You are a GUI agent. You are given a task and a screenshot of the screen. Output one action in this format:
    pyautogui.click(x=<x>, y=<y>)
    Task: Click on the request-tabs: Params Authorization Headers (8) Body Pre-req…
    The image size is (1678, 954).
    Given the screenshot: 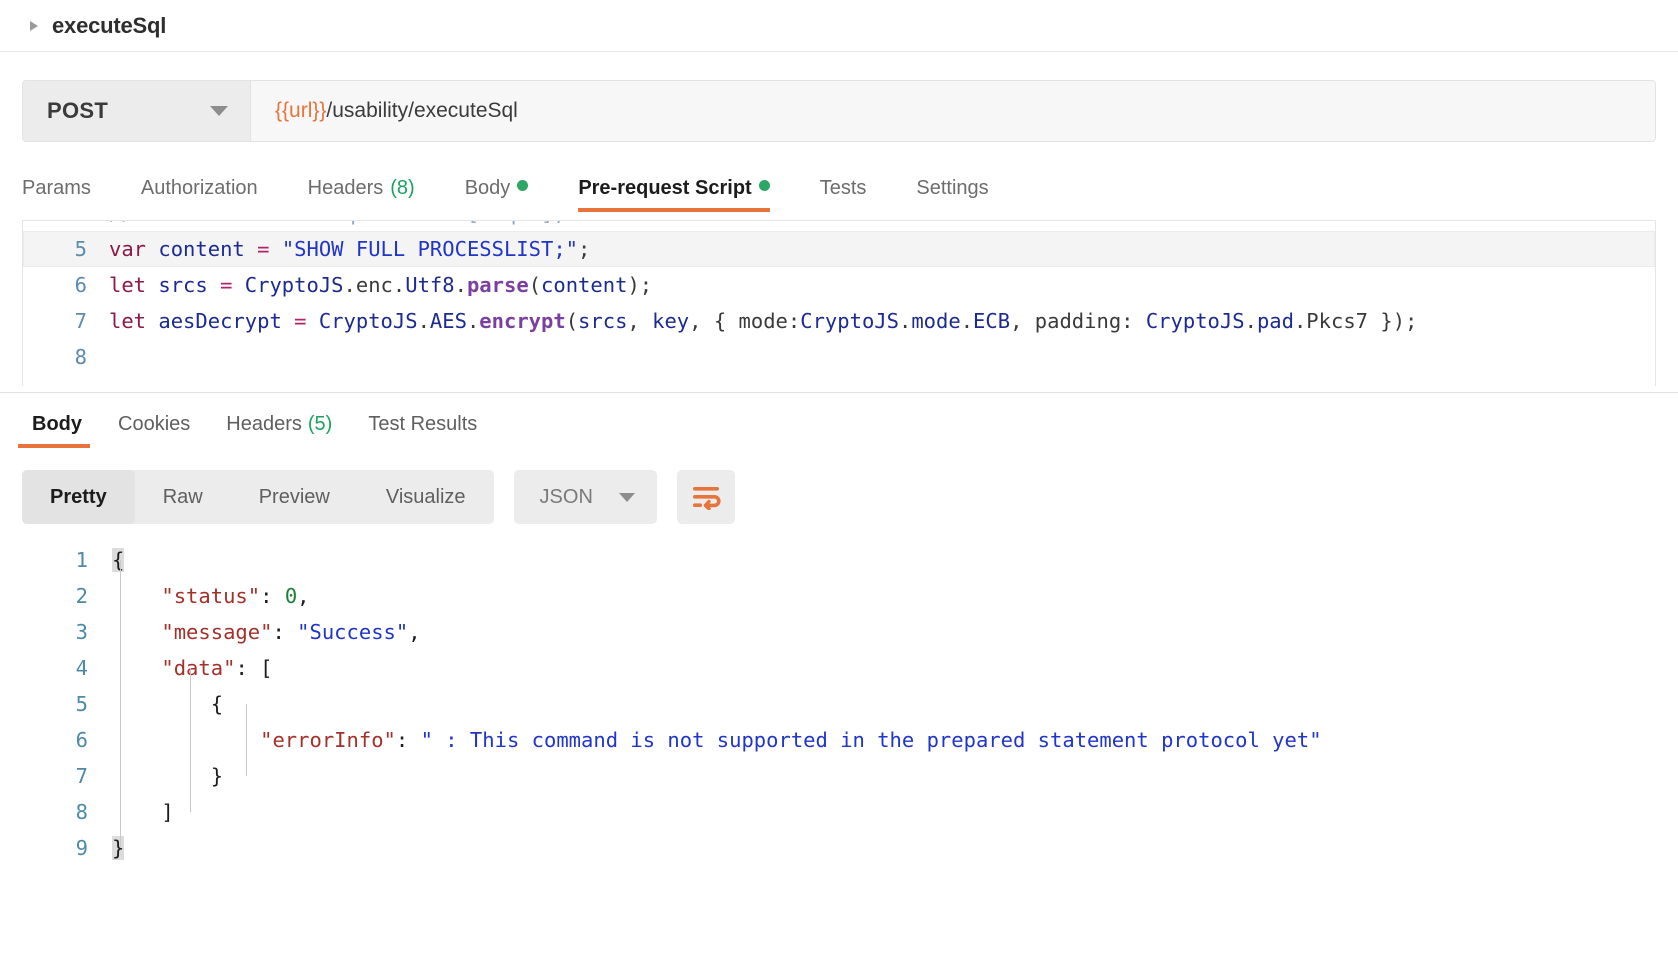 What is the action you would take?
    pyautogui.click(x=839, y=186)
    